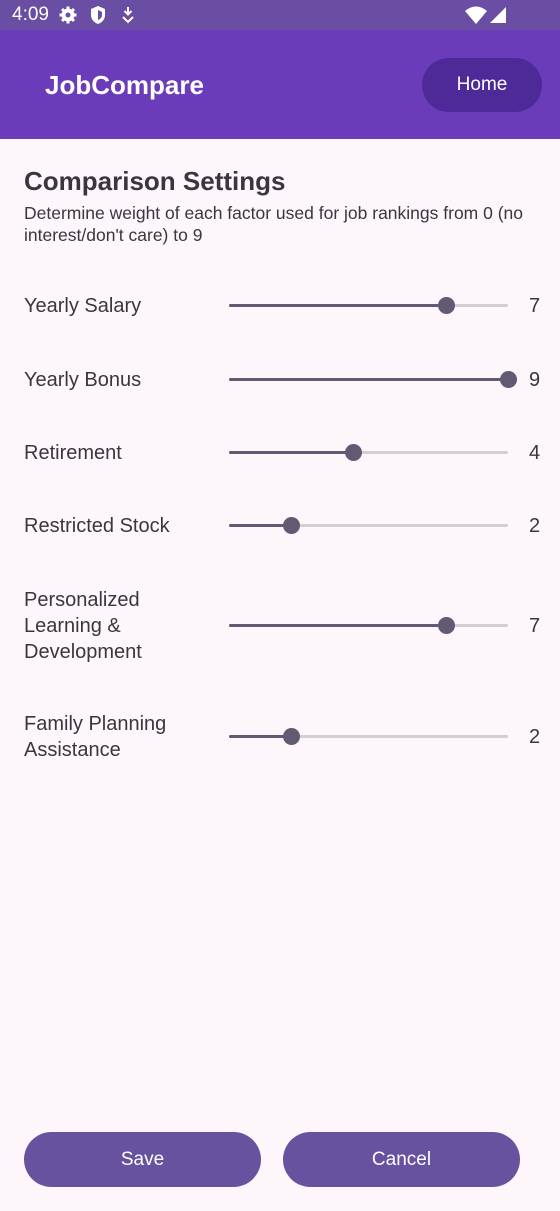  Describe the element at coordinates (142, 1159) in the screenshot. I see `save-button: Save` at that location.